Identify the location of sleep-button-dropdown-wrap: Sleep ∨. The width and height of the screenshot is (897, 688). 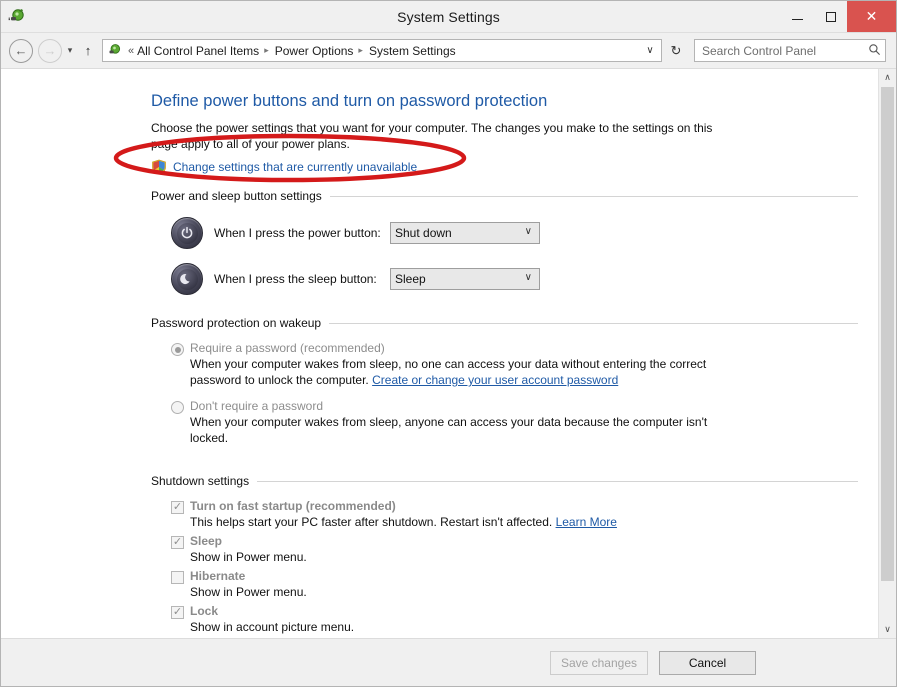
(465, 279).